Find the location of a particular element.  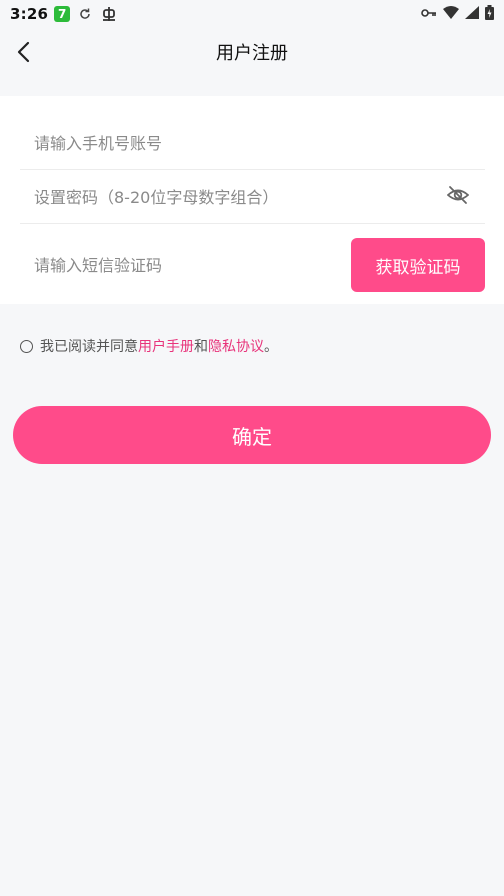

app-header: 用户注册 is located at coordinates (252, 52).